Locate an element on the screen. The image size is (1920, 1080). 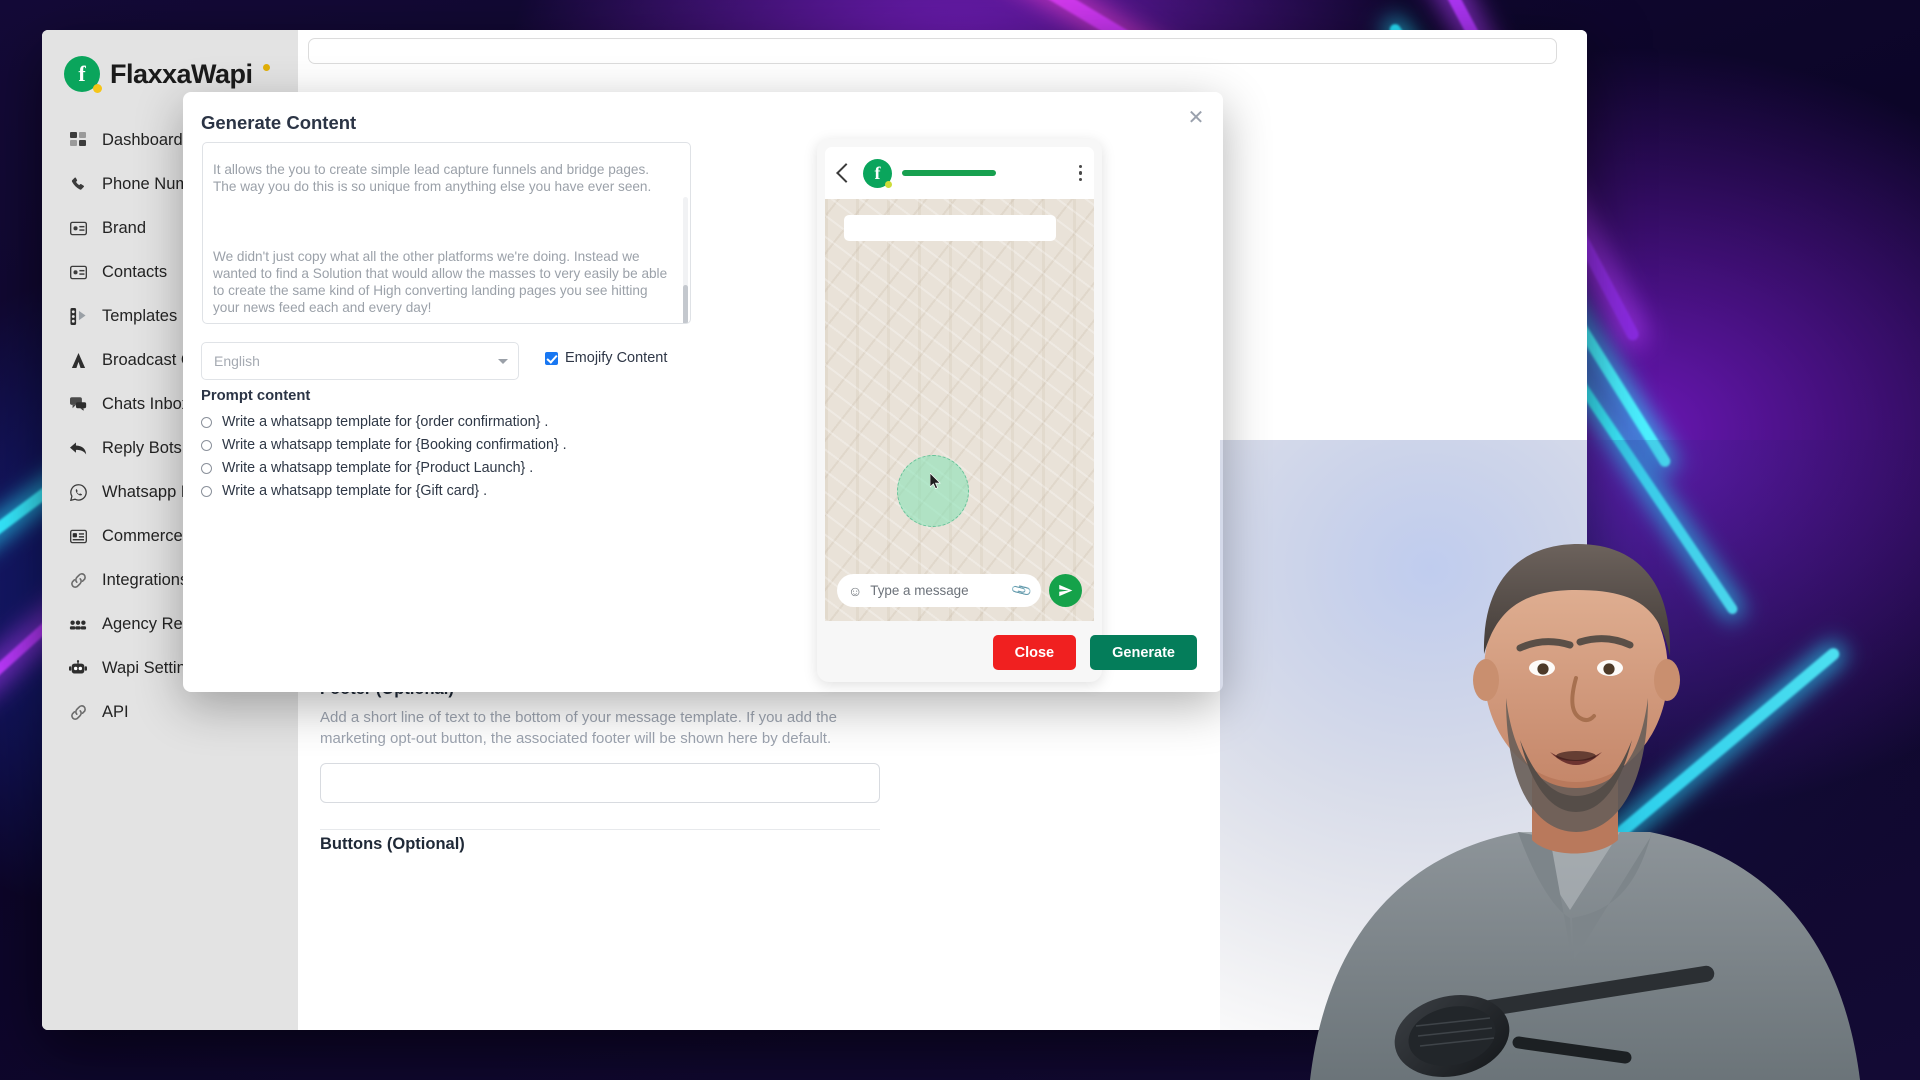
message-bubble-placeholder is located at coordinates (950, 228).